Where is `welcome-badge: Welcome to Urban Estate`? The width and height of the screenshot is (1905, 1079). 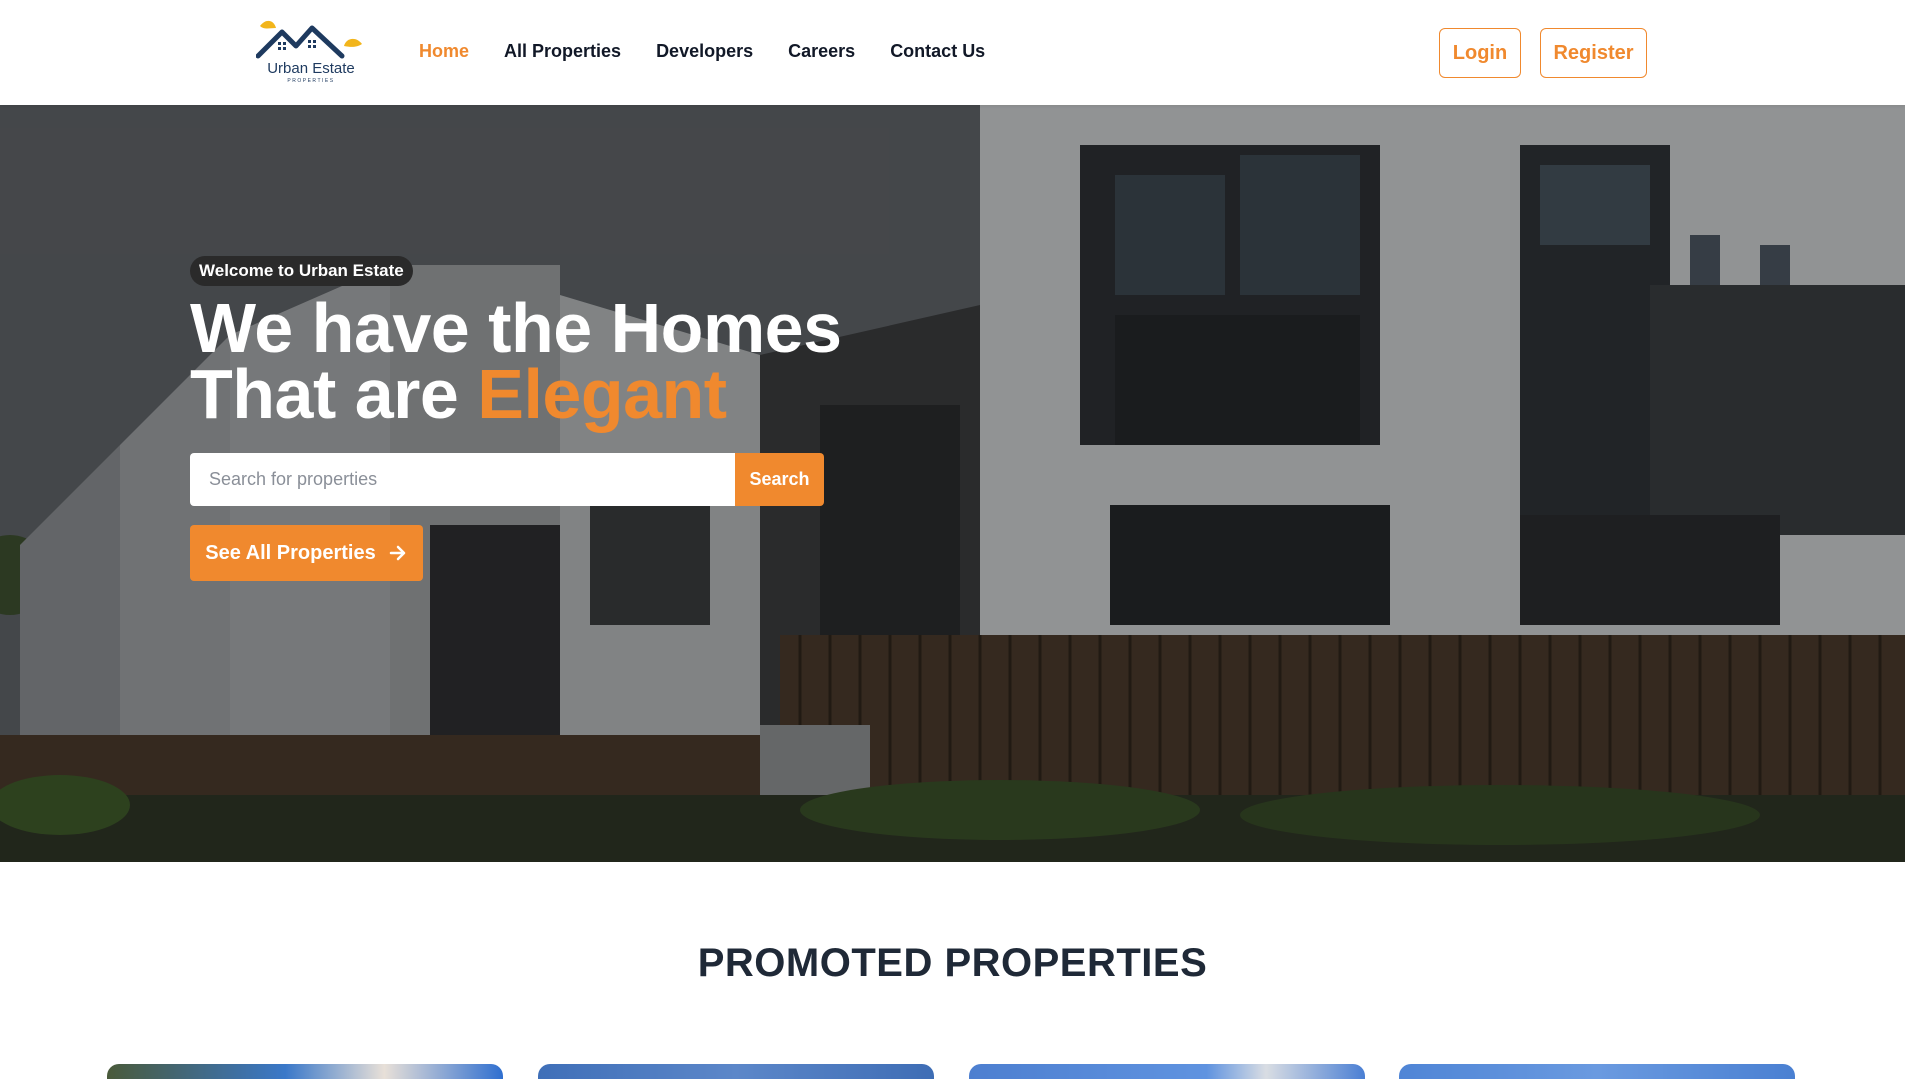
welcome-badge: Welcome to Urban Estate is located at coordinates (301, 271).